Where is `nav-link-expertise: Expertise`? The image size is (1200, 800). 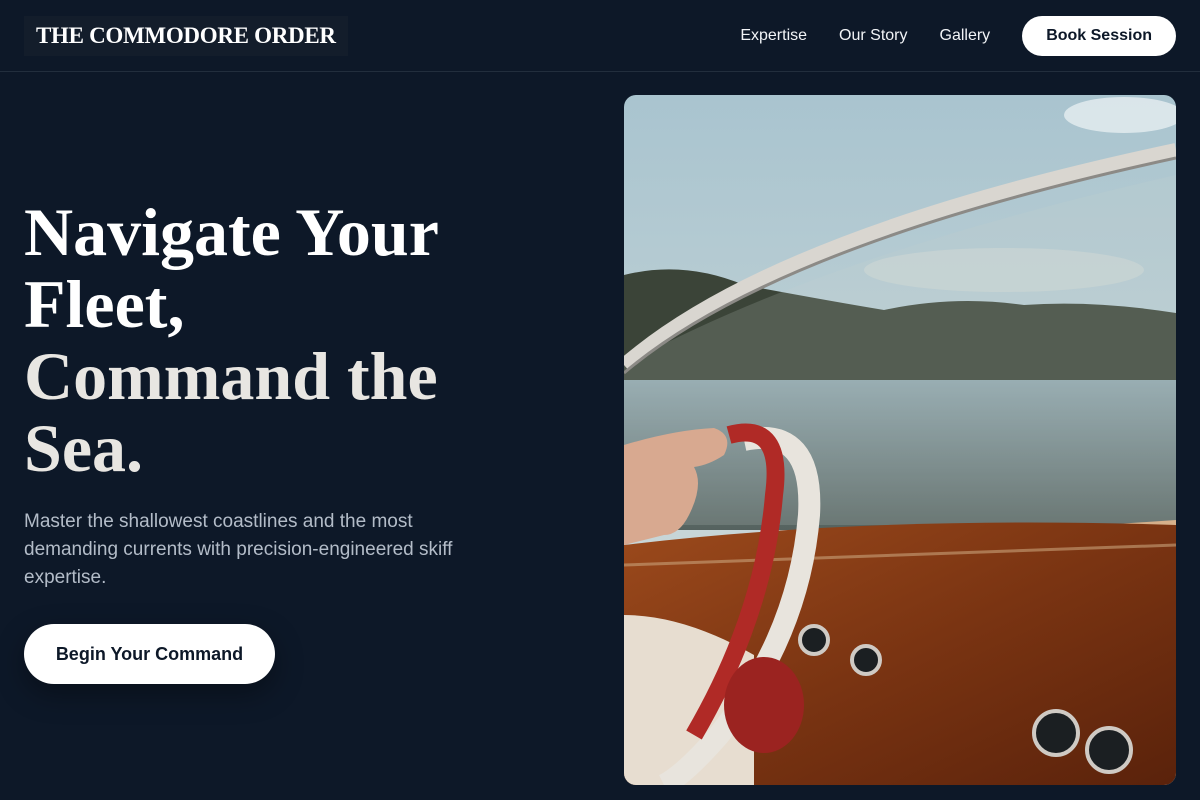 nav-link-expertise: Expertise is located at coordinates (773, 36).